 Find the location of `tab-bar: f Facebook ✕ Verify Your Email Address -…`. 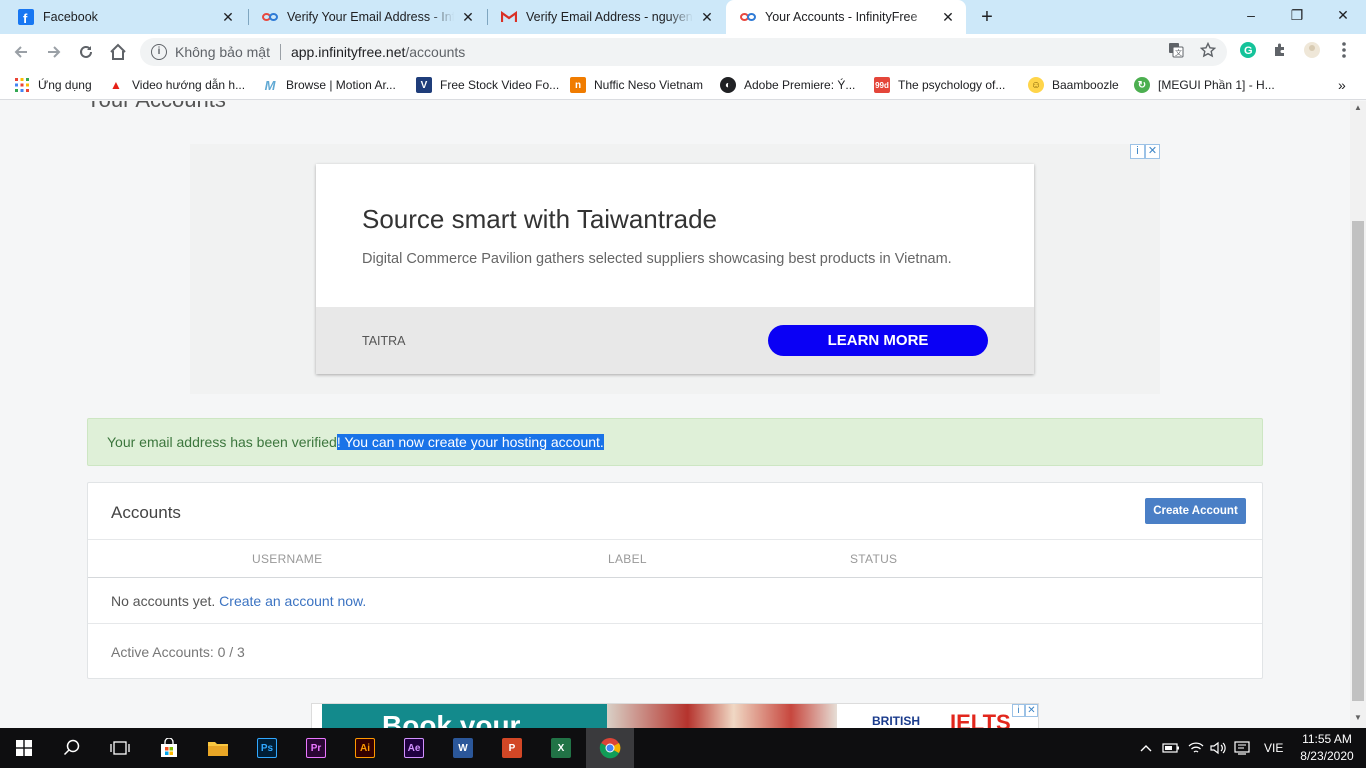

tab-bar: f Facebook ✕ Verify Your Email Address -… is located at coordinates (683, 17).